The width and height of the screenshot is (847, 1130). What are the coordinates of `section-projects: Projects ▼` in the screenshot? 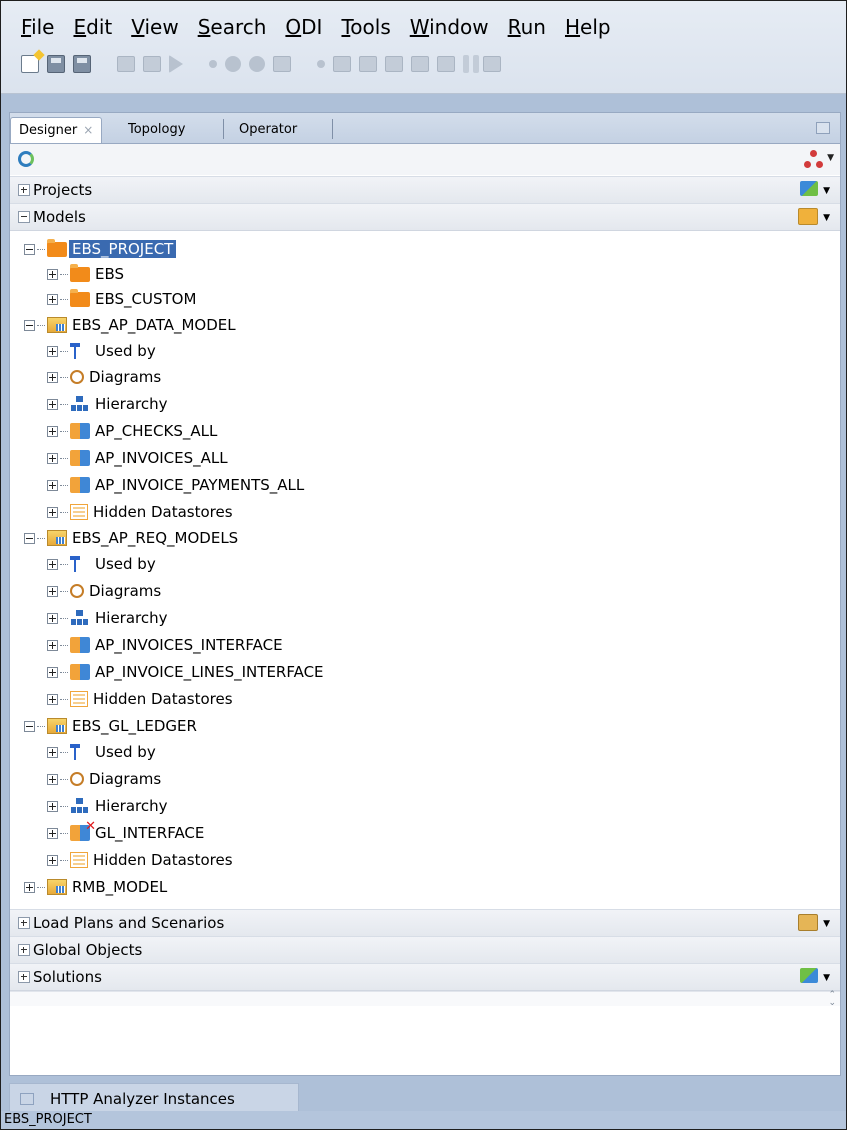 It's located at (425, 190).